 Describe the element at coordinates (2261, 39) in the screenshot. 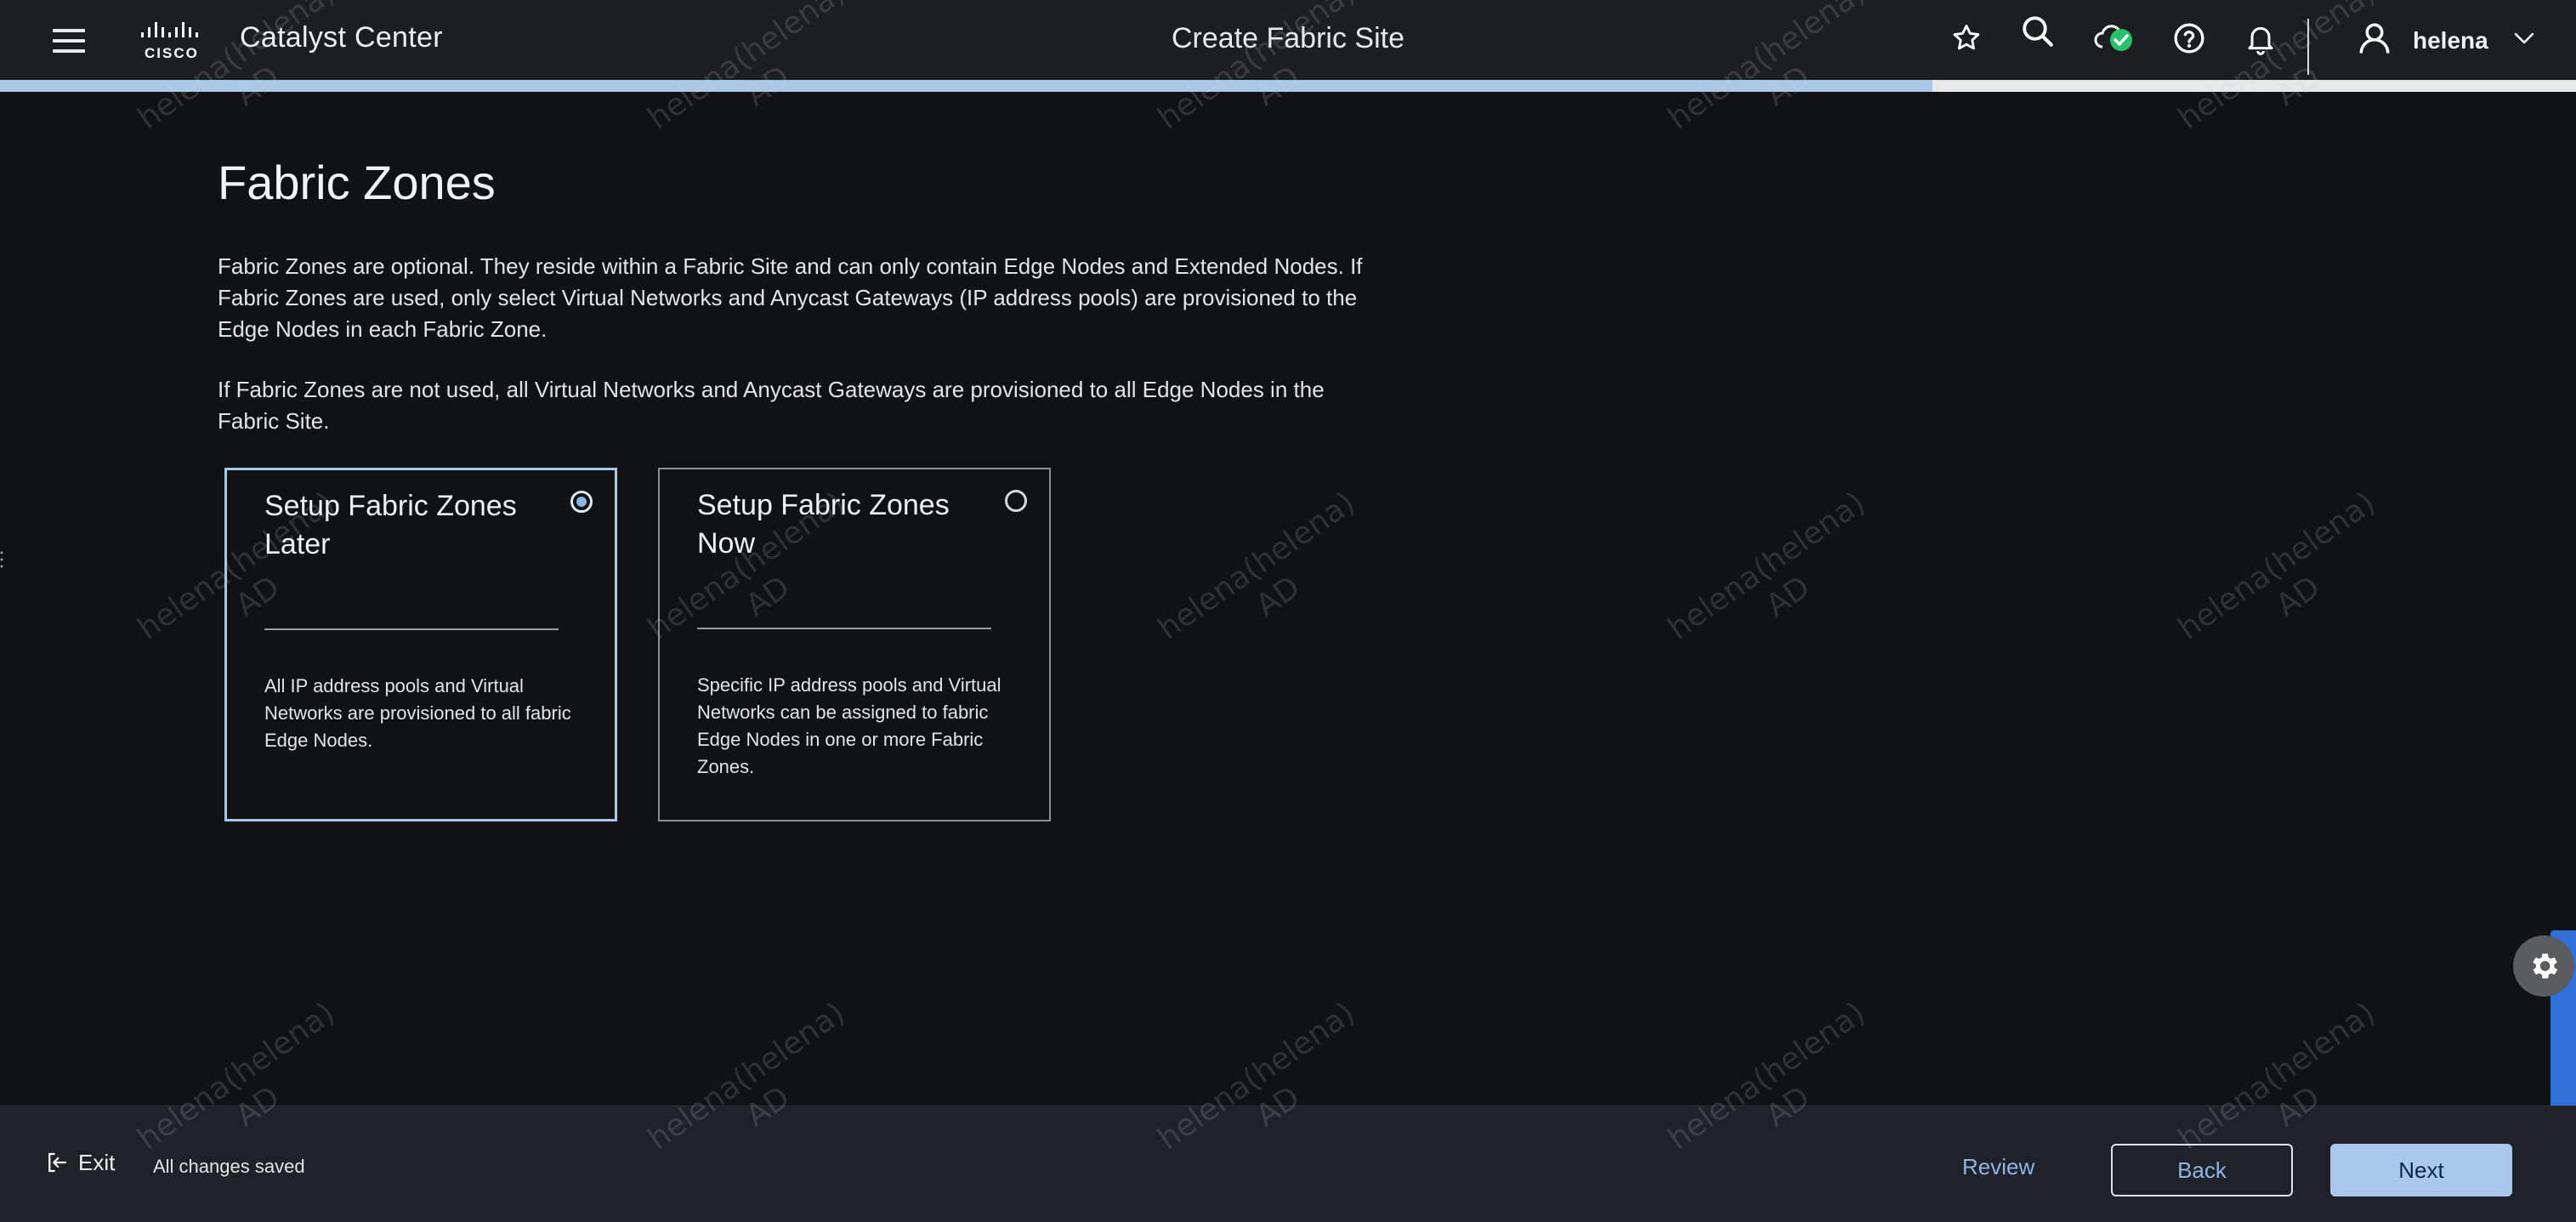

I see `bell-icon` at that location.